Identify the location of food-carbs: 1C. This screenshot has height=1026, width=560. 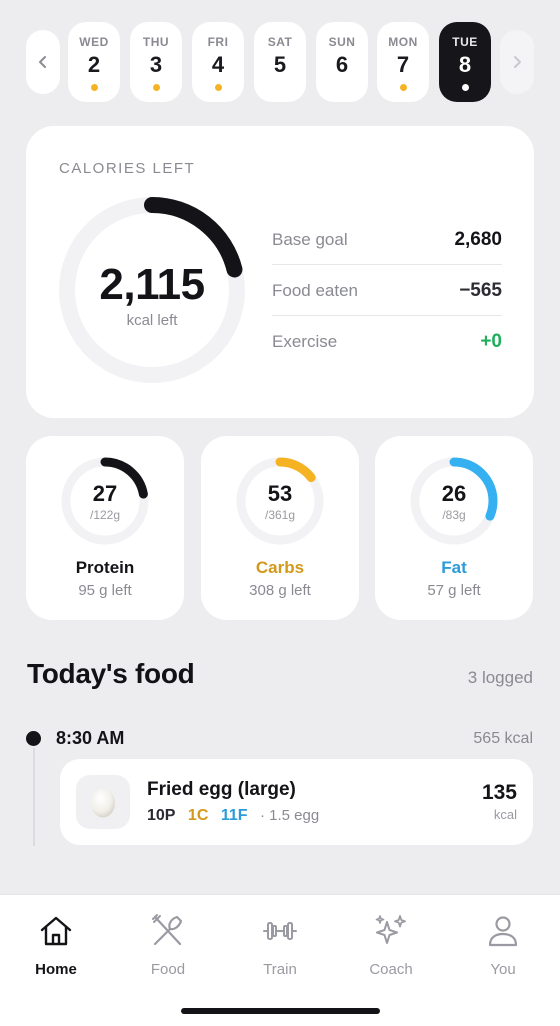
(198, 815).